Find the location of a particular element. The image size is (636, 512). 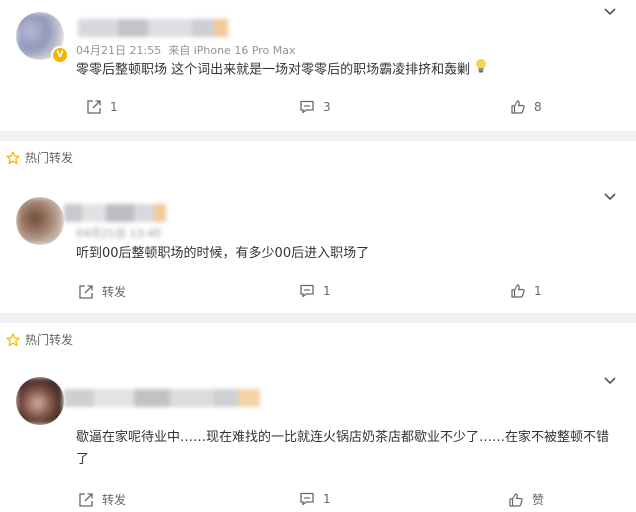

post-date: 04月21日 21:55 is located at coordinates (119, 50).